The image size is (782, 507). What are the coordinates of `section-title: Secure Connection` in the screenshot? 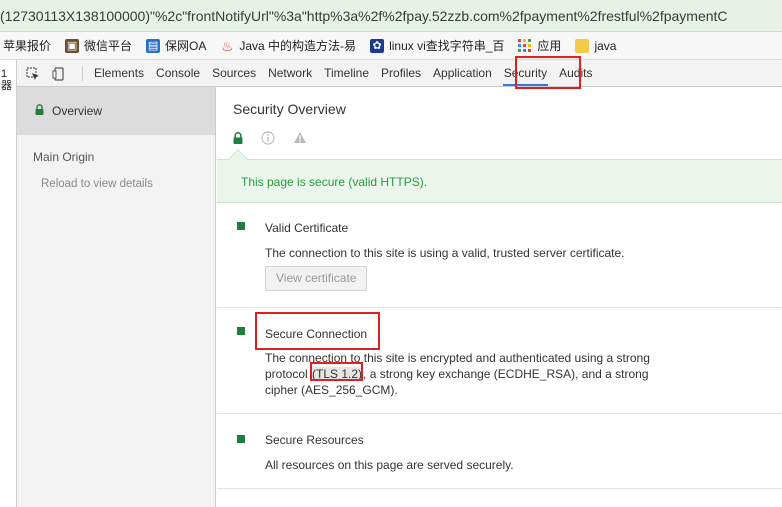 It's located at (316, 334).